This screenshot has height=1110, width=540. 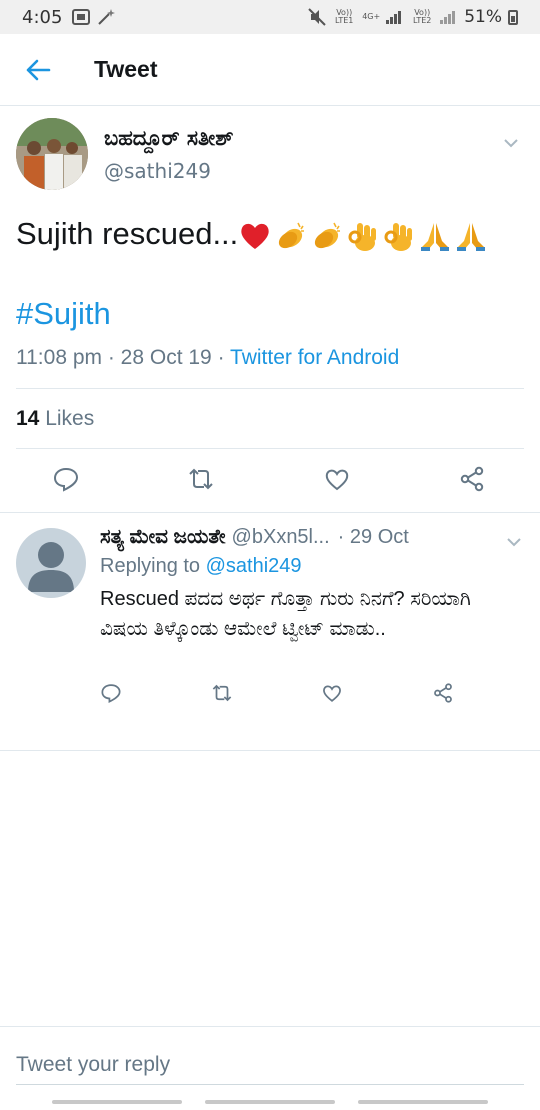 What do you see at coordinates (59, 357) in the screenshot?
I see `tweet-time: 11:08 pm` at bounding box center [59, 357].